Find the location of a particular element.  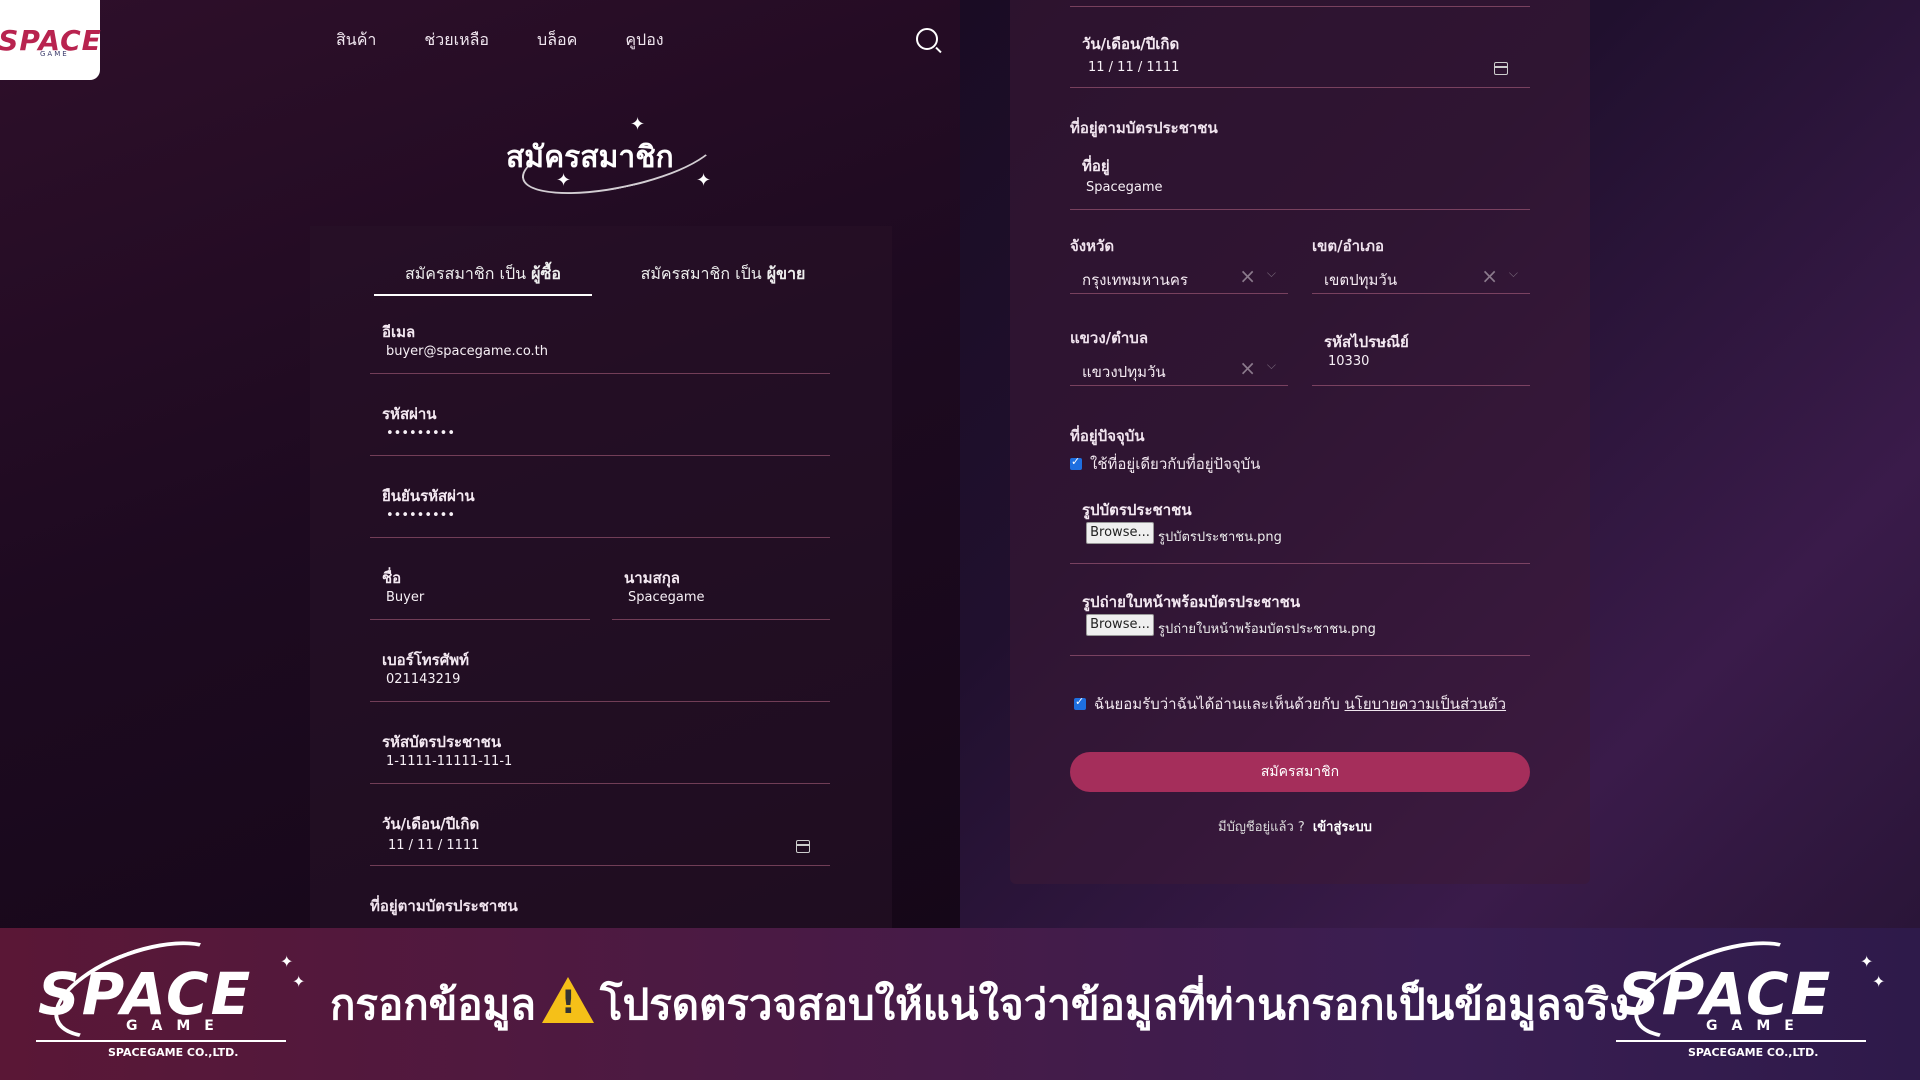

dob-label: วัน/เดือน/ปีเกิด is located at coordinates (431, 824).